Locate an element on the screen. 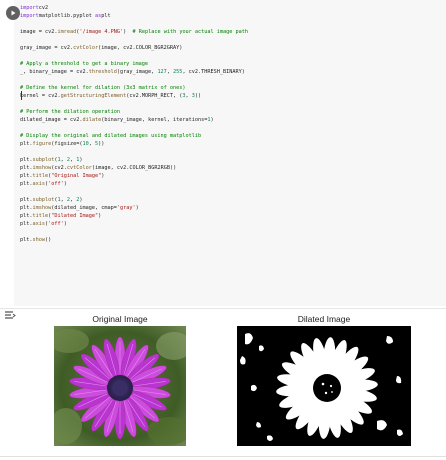  run-cell-button is located at coordinates (13, 13).